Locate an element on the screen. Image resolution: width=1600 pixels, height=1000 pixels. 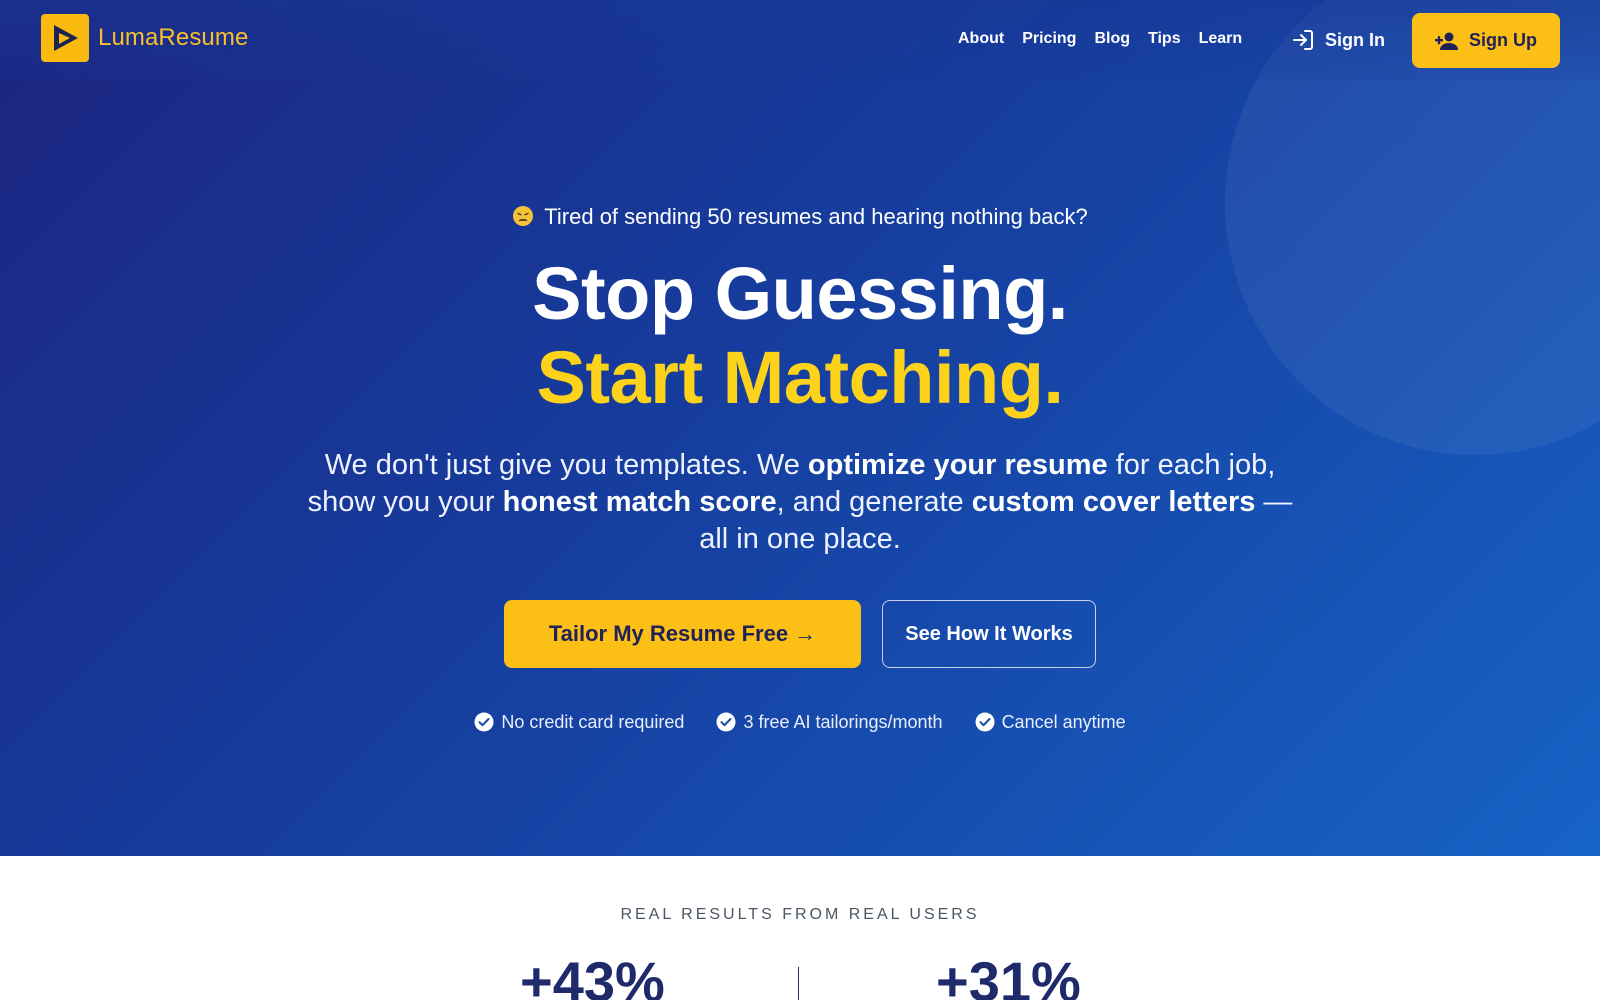
nav-link-tips: Tips is located at coordinates (1164, 39).